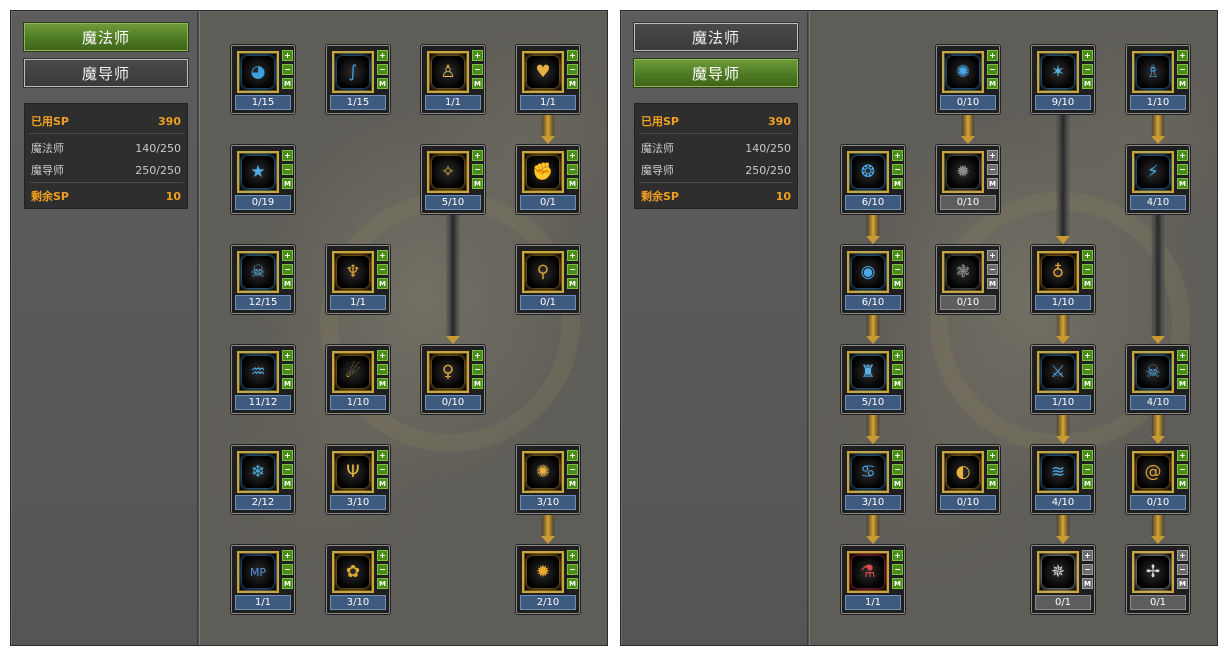 This screenshot has height=656, width=1228. Describe the element at coordinates (453, 79) in the screenshot. I see `skill-slot: ♙ + − M 1/1` at that location.